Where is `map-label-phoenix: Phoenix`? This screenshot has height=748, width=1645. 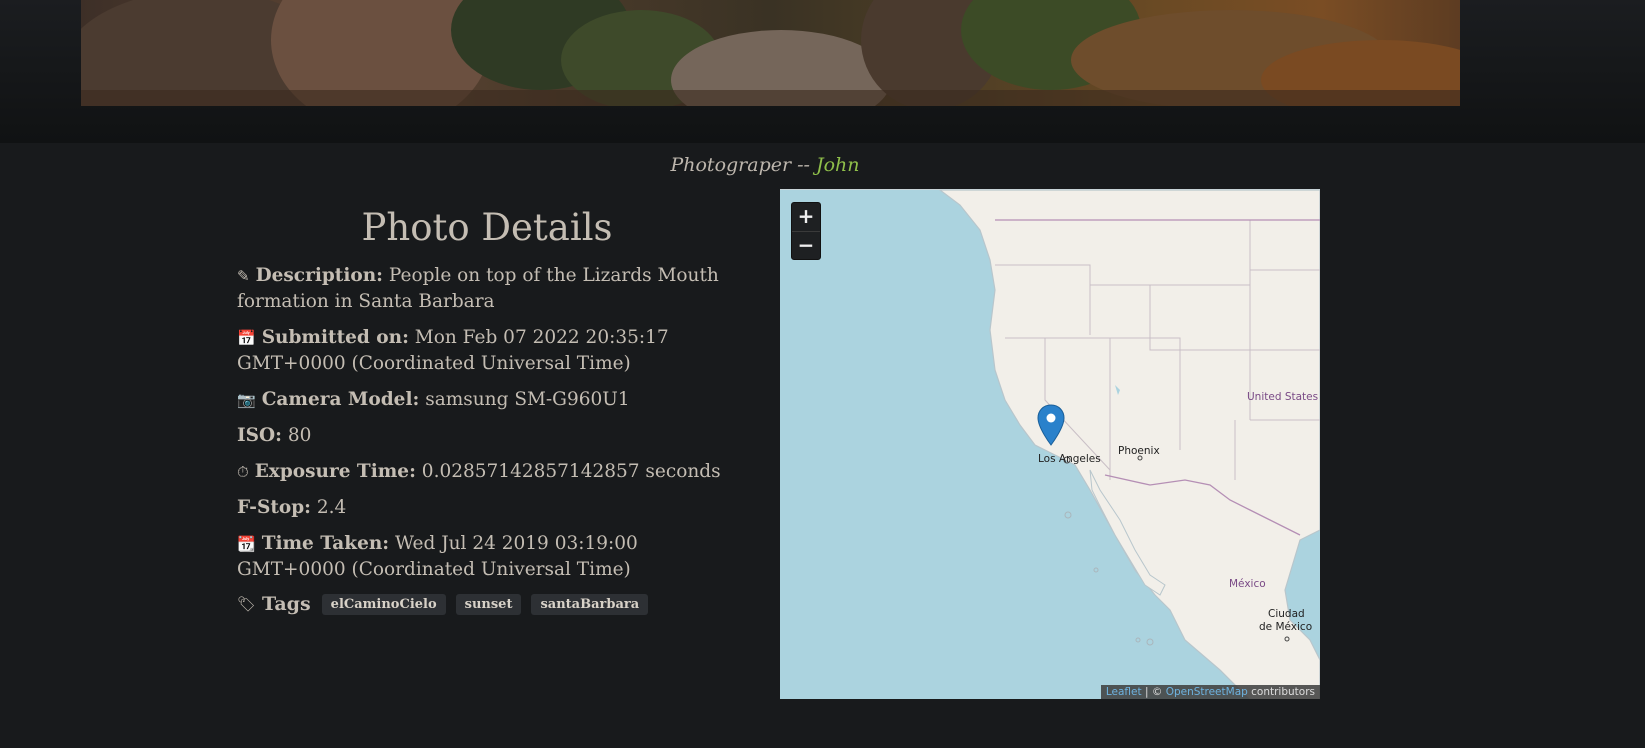
map-label-phoenix: Phoenix is located at coordinates (1139, 451).